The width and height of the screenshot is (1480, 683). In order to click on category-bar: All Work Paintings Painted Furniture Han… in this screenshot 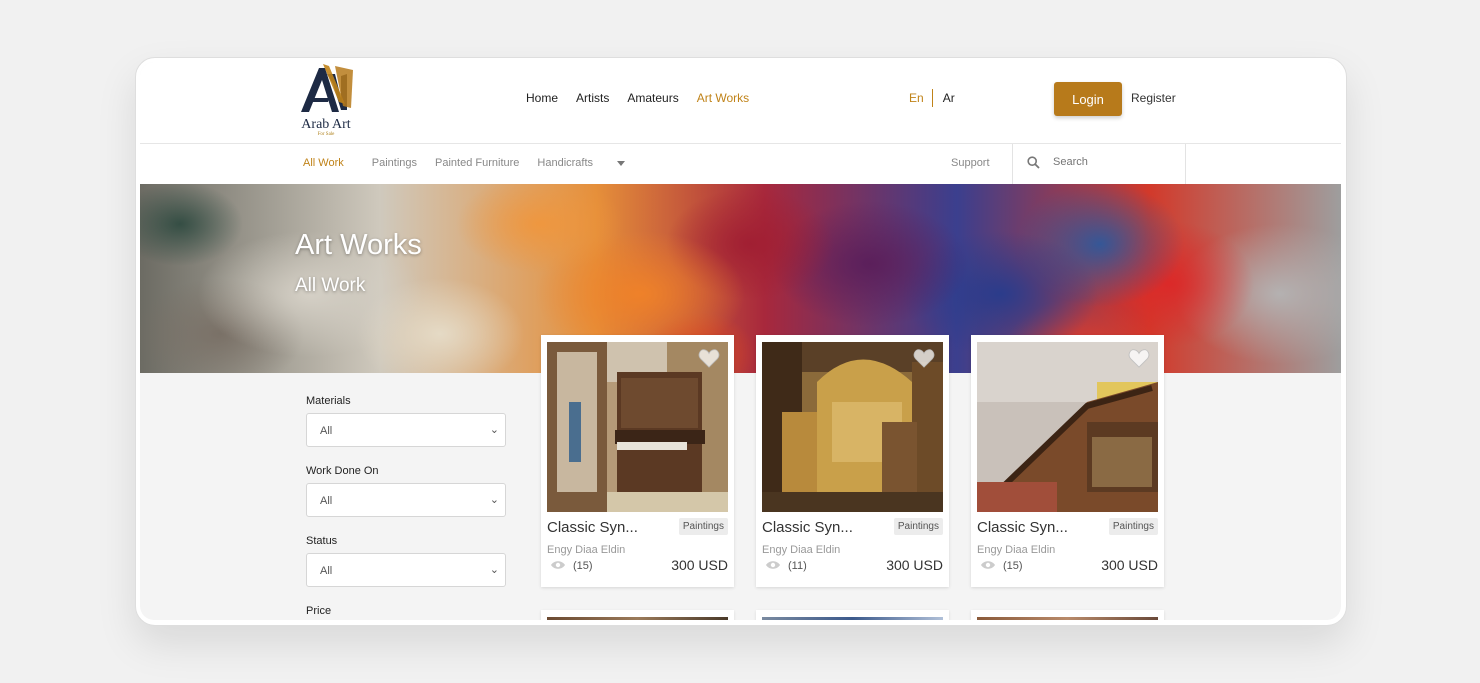, I will do `click(740, 164)`.